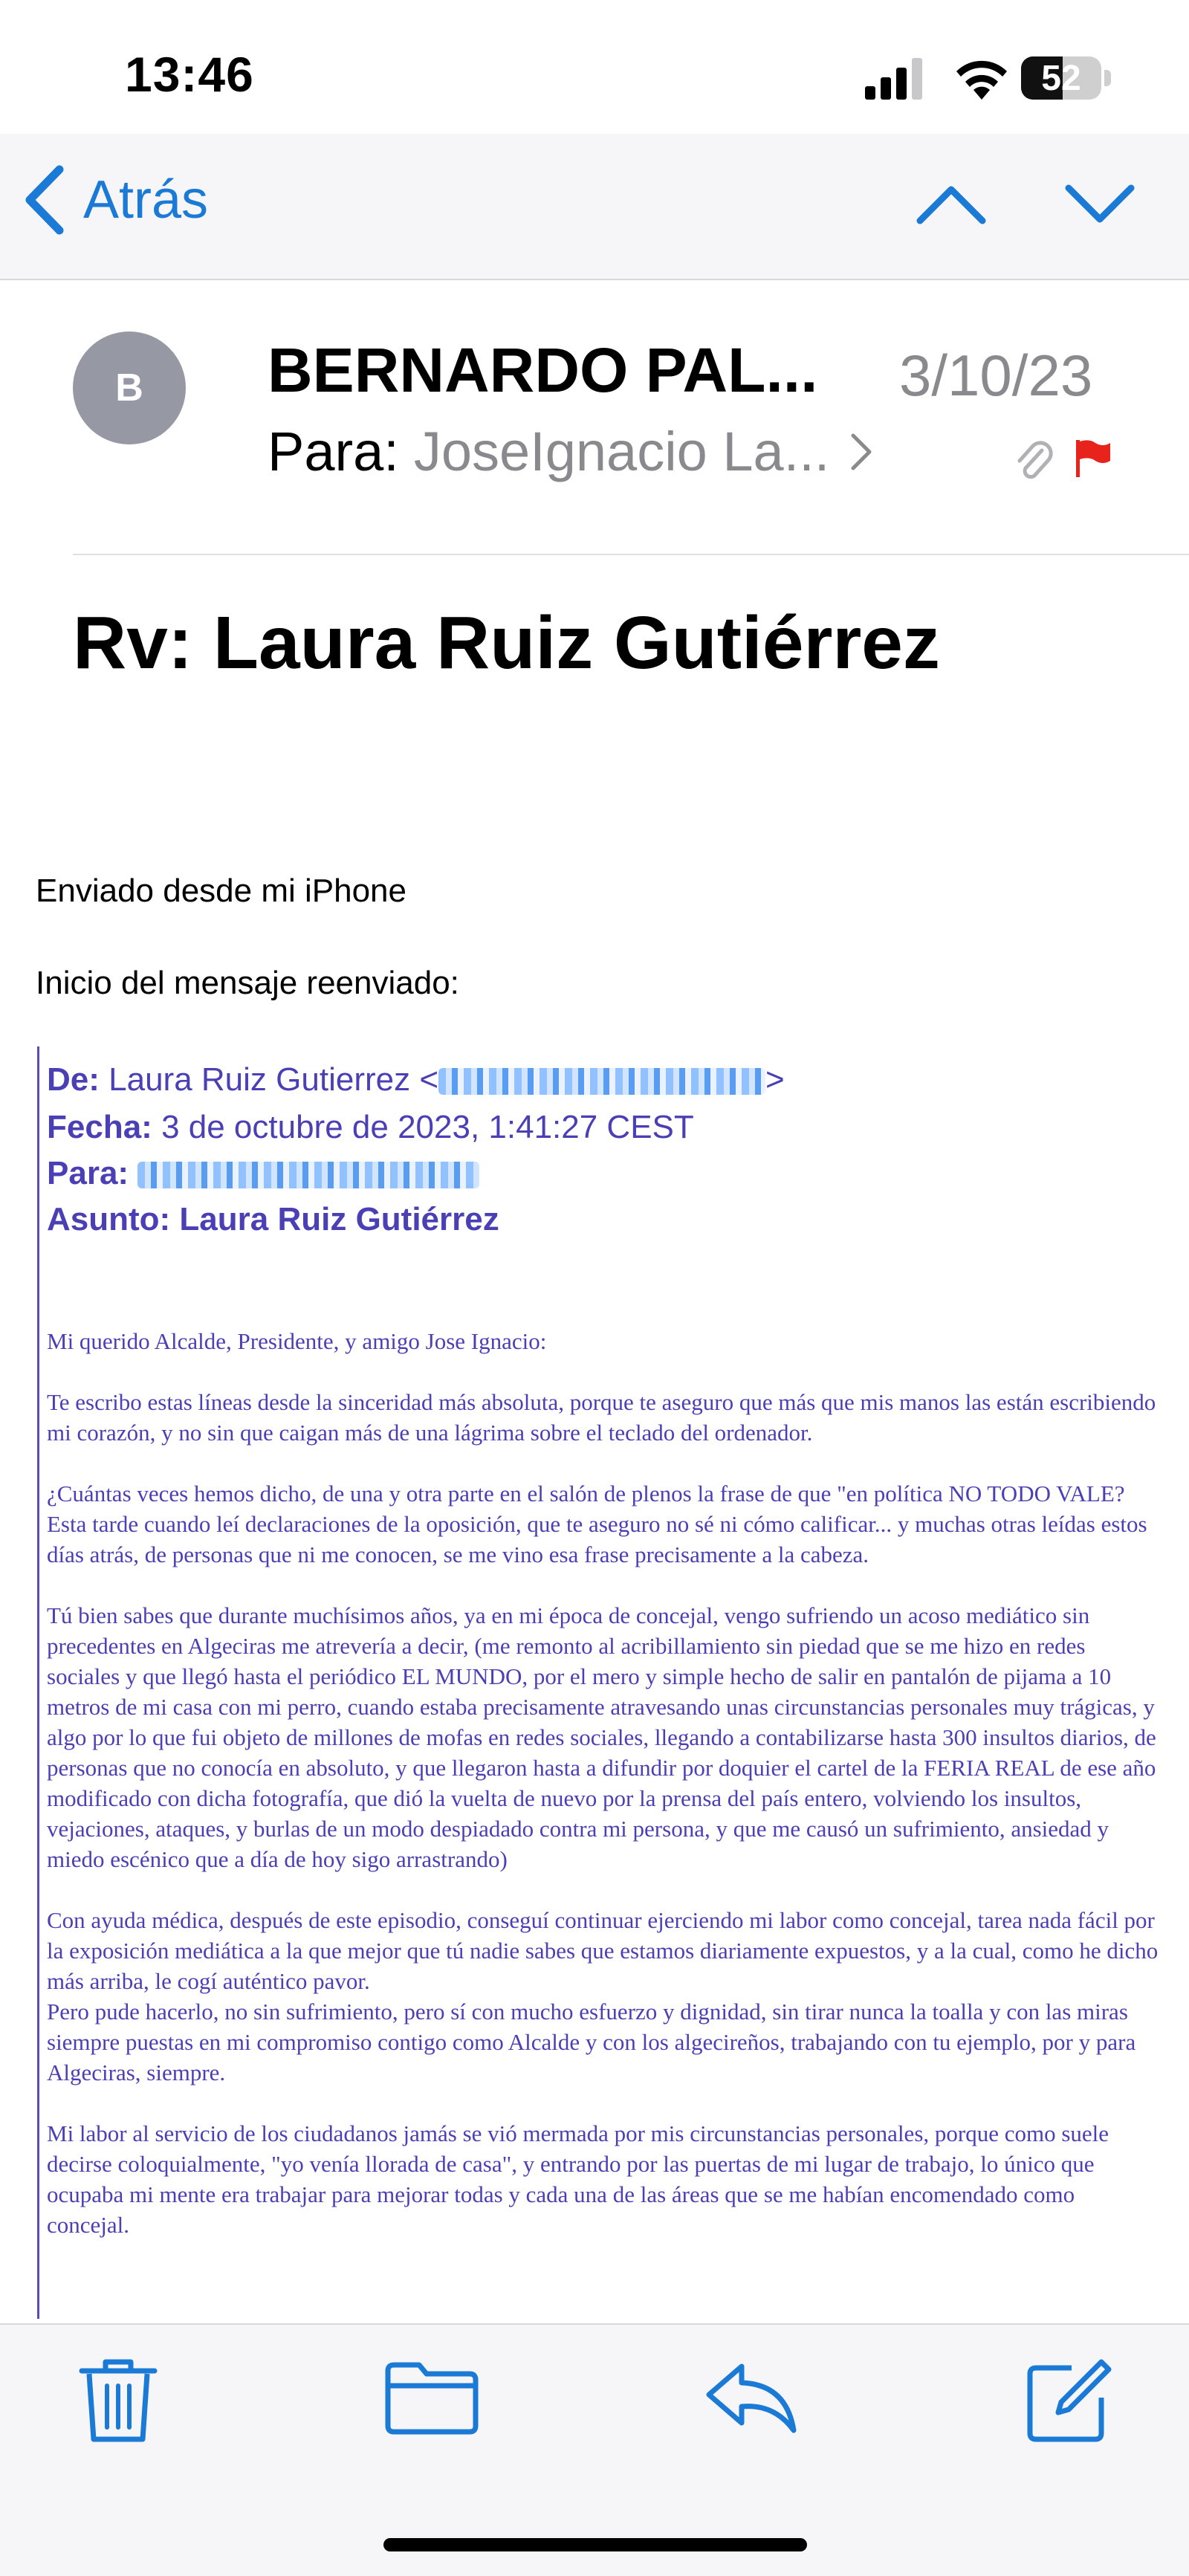  What do you see at coordinates (273, 1219) in the screenshot?
I see `forward-subject: Asunto: Laura Ruiz Gutiérrez` at bounding box center [273, 1219].